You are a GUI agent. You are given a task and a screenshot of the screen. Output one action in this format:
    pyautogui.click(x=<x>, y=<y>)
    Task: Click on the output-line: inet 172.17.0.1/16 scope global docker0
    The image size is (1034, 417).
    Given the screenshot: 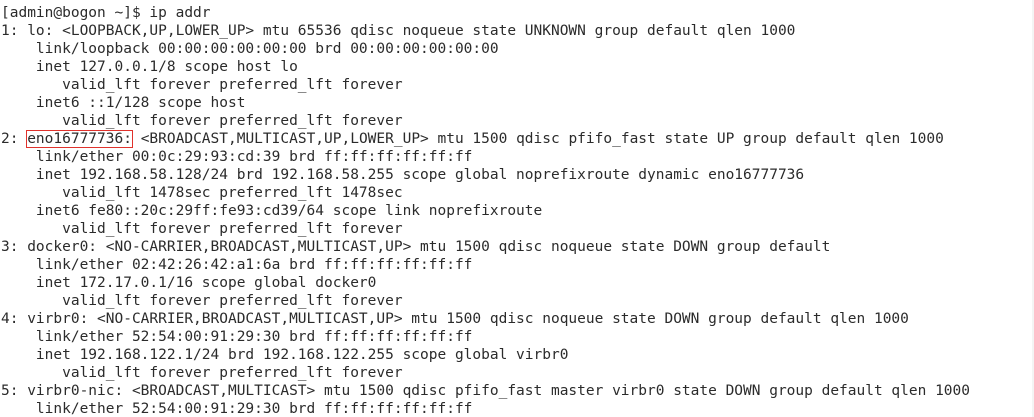 What is the action you would take?
    pyautogui.click(x=485, y=283)
    